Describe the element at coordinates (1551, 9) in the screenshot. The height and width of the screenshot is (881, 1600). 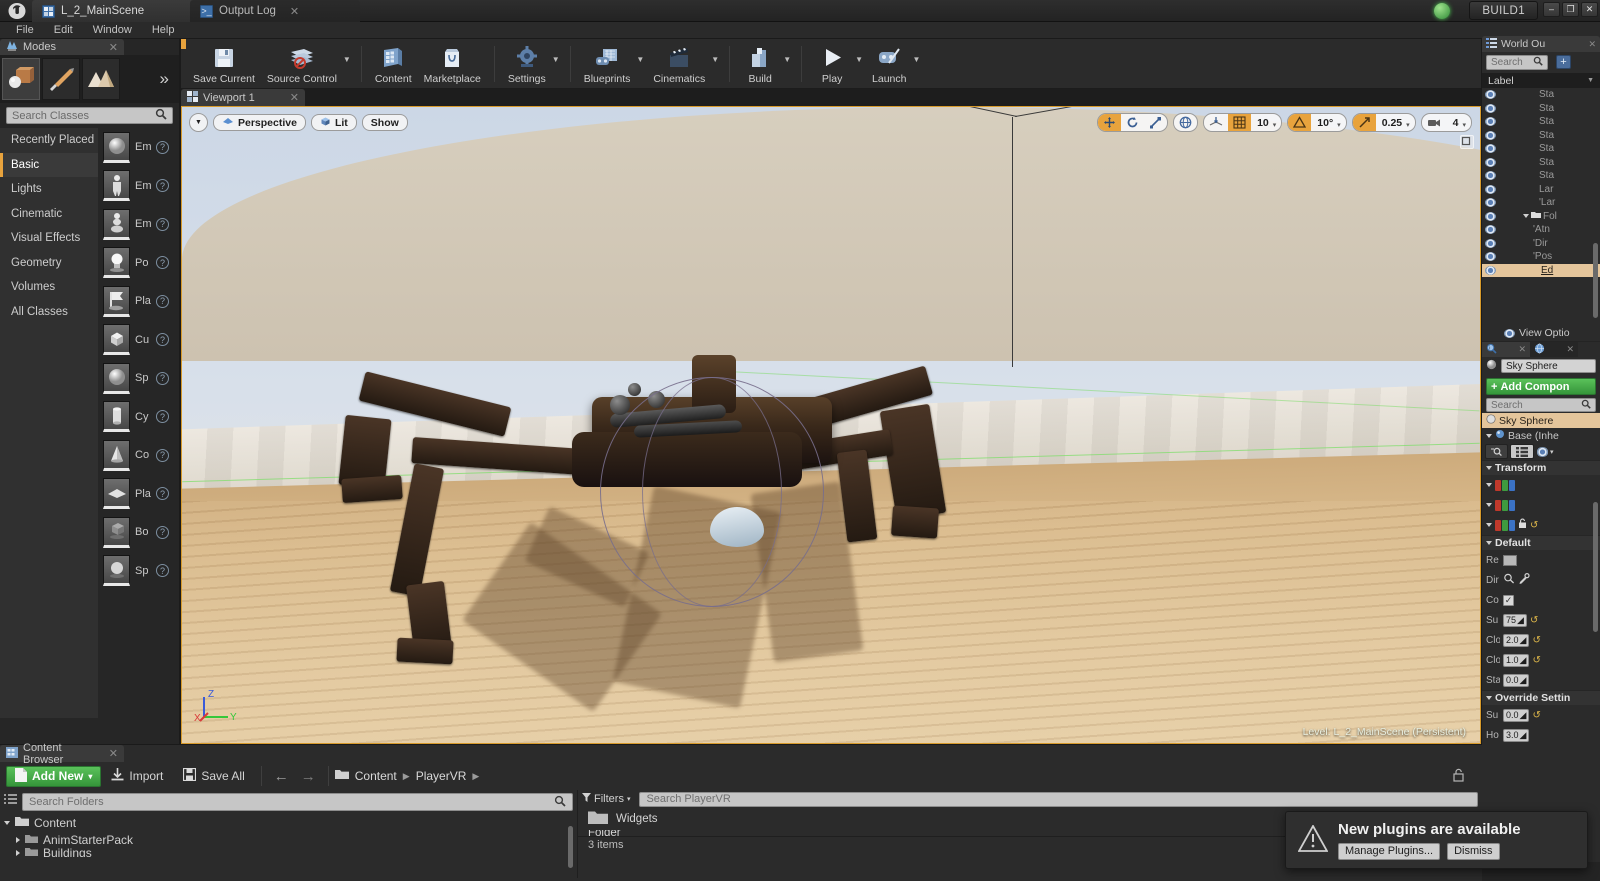
I see `minimize-button: –` at that location.